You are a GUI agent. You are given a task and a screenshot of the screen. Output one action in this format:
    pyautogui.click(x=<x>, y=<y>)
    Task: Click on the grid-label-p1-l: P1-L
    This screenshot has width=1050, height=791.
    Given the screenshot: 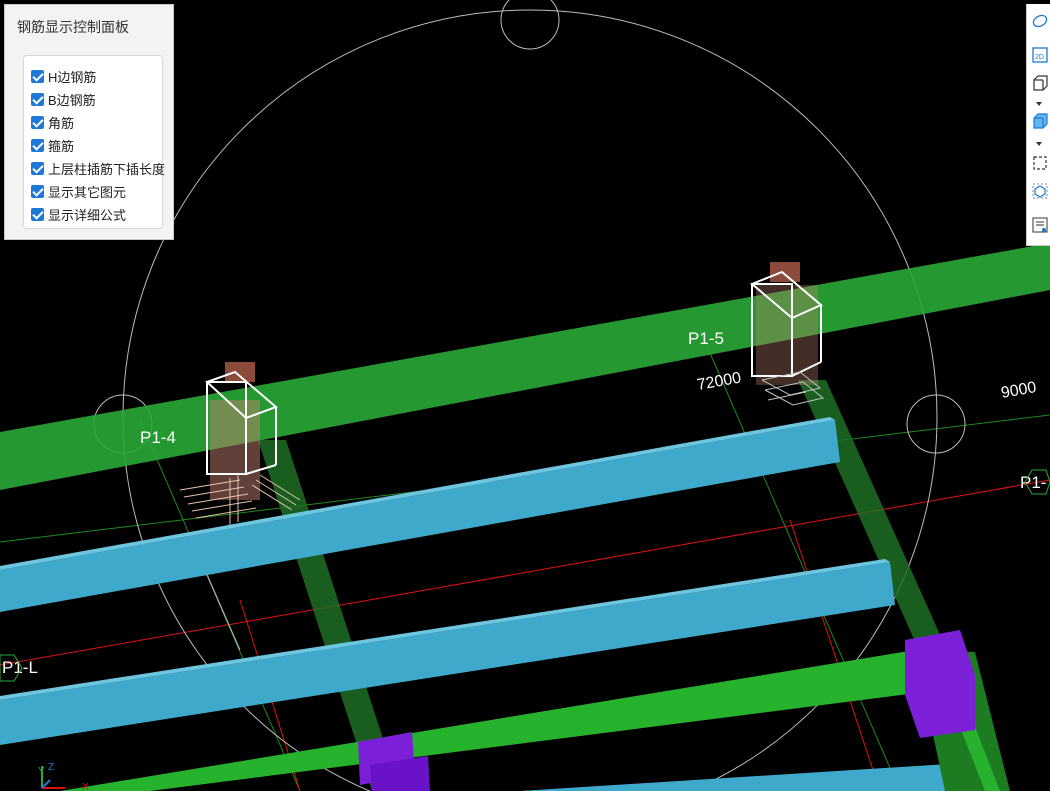 What is the action you would take?
    pyautogui.click(x=20, y=667)
    